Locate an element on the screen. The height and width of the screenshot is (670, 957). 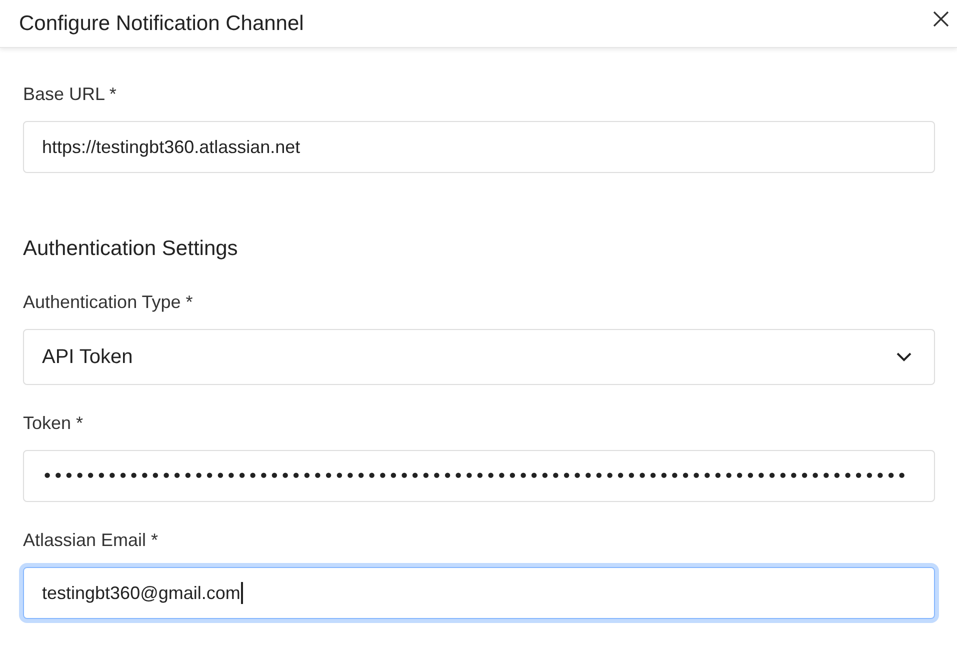
input-field: https://testingbt360.atlassian.net is located at coordinates (479, 147).